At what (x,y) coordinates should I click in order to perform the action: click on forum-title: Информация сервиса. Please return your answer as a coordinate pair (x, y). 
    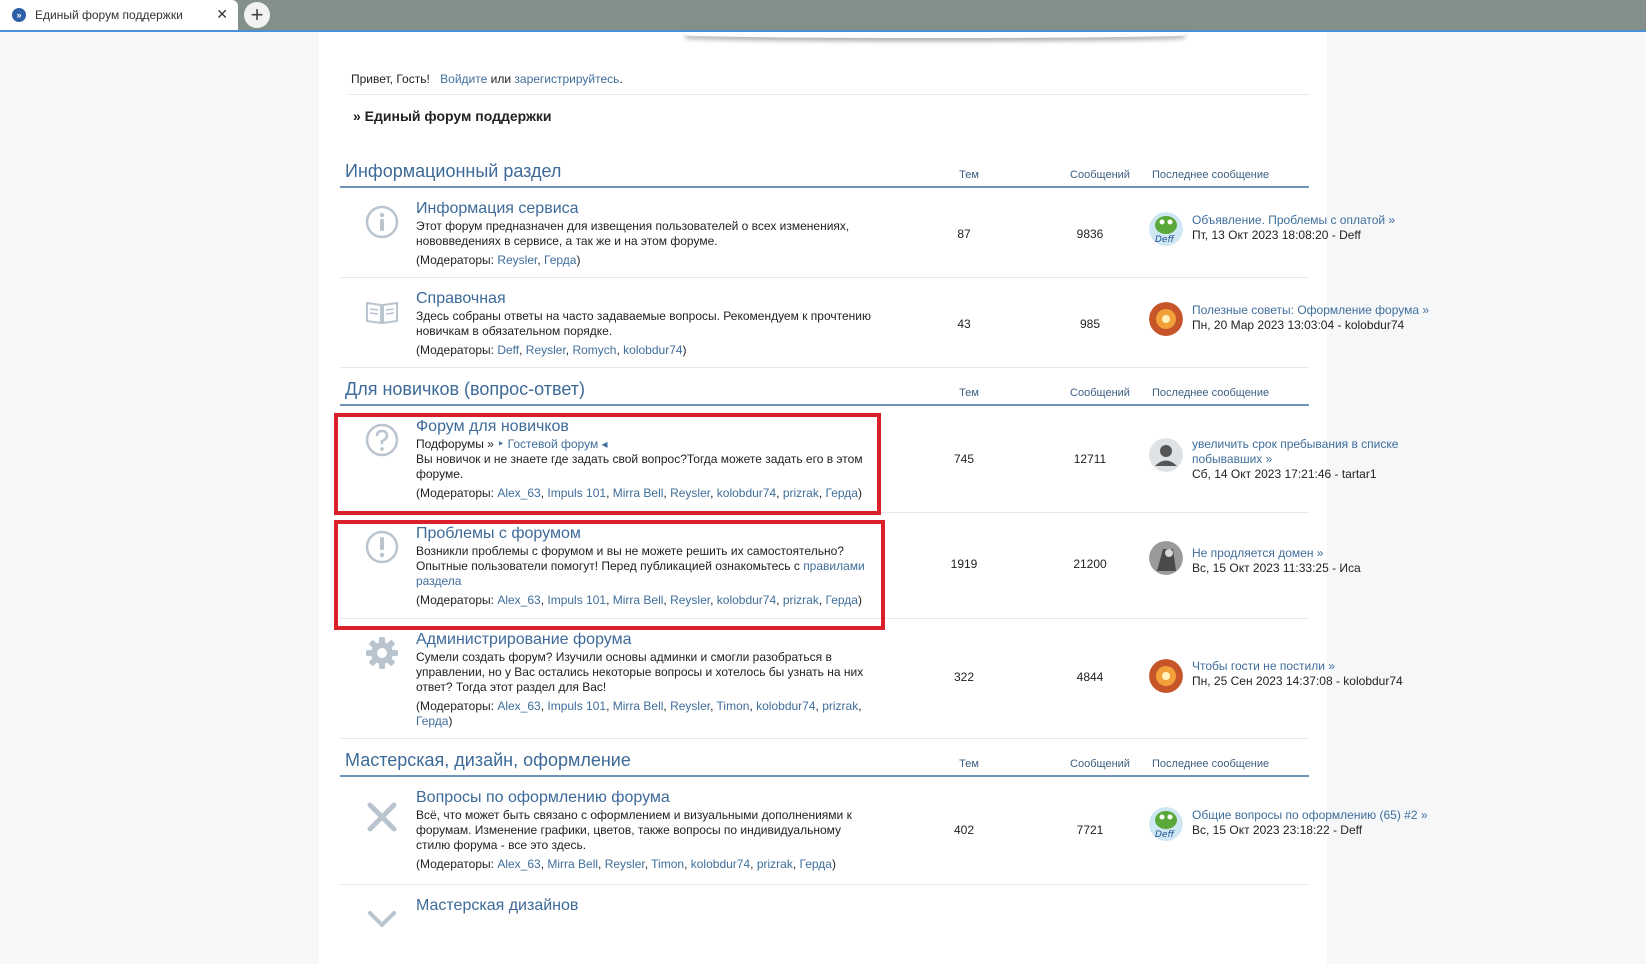
    Looking at the image, I should click on (497, 209).